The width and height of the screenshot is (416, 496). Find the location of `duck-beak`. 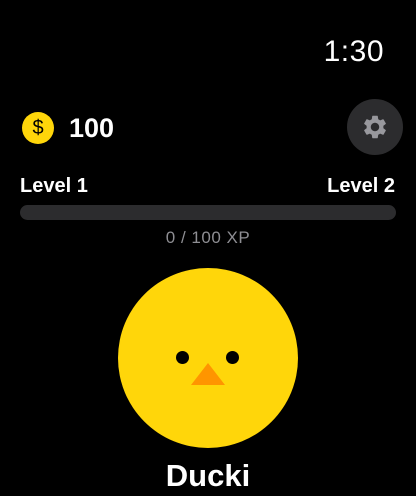

duck-beak is located at coordinates (208, 374).